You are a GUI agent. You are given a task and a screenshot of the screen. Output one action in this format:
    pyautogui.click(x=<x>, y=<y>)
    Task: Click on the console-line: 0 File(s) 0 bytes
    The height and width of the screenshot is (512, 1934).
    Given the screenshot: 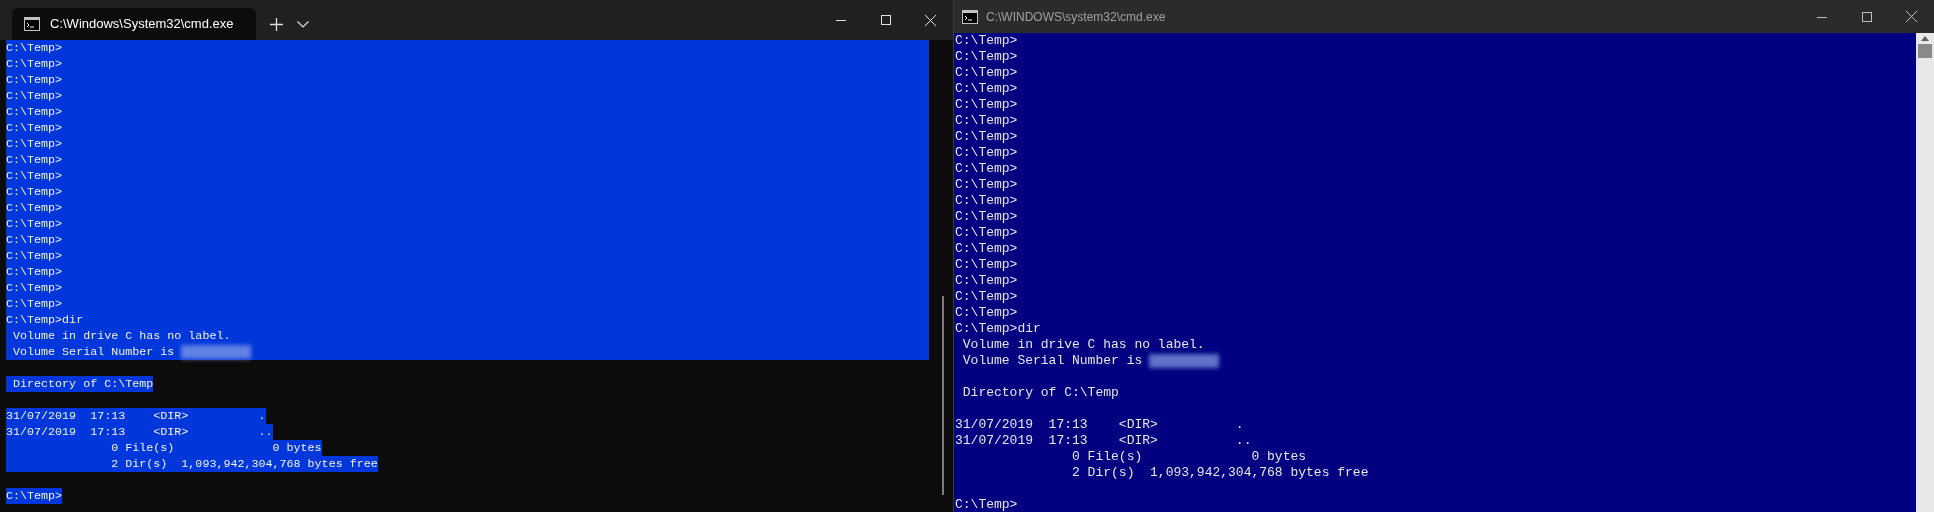 What is the action you would take?
    pyautogui.click(x=1189, y=457)
    